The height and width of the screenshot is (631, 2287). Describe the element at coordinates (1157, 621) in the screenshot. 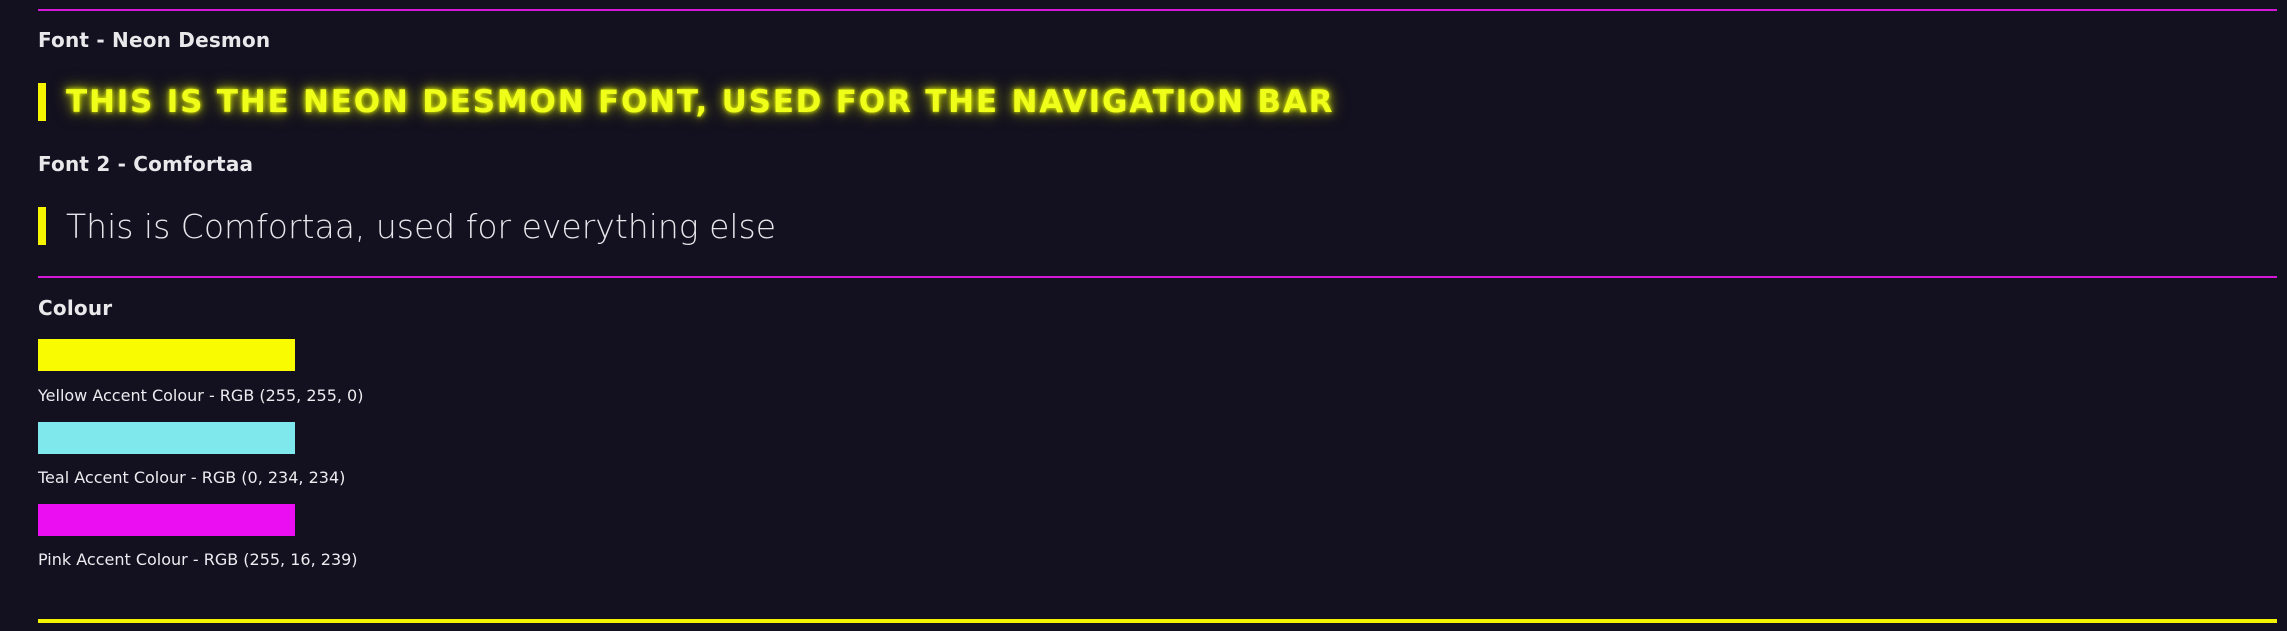

I see `bottom-divider` at that location.